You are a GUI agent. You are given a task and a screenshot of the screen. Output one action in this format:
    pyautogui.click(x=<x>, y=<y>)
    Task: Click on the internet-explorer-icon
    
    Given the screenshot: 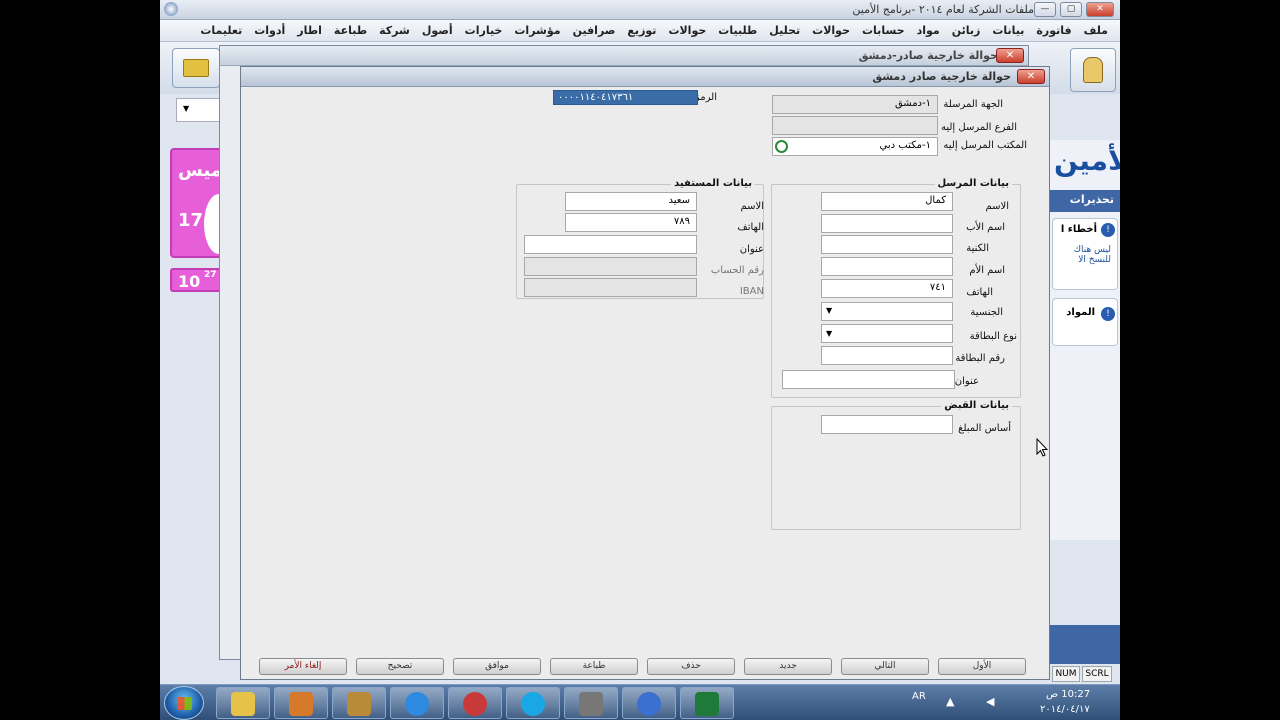 What is the action you would take?
    pyautogui.click(x=417, y=704)
    